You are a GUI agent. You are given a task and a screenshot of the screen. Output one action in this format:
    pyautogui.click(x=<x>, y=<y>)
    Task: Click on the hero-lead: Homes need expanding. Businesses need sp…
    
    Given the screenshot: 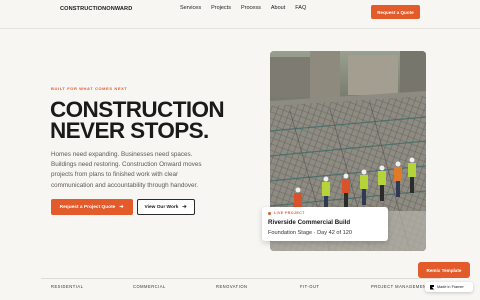 What is the action you would take?
    pyautogui.click(x=126, y=170)
    